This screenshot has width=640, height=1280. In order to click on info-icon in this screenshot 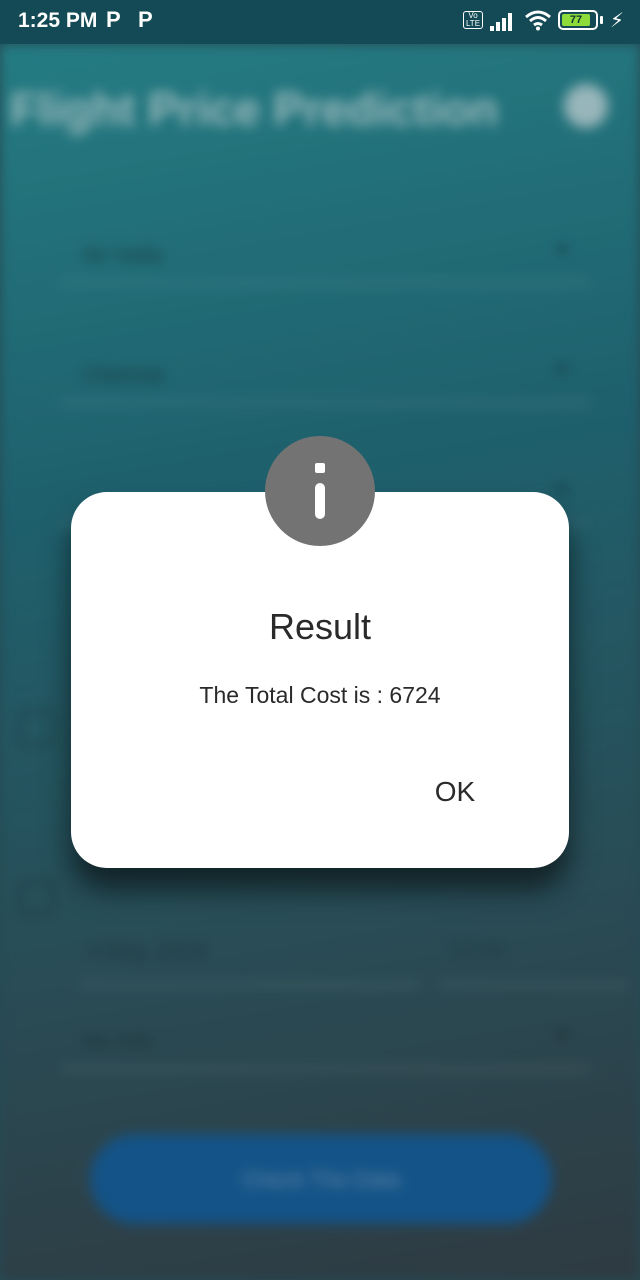, I will do `click(320, 491)`.